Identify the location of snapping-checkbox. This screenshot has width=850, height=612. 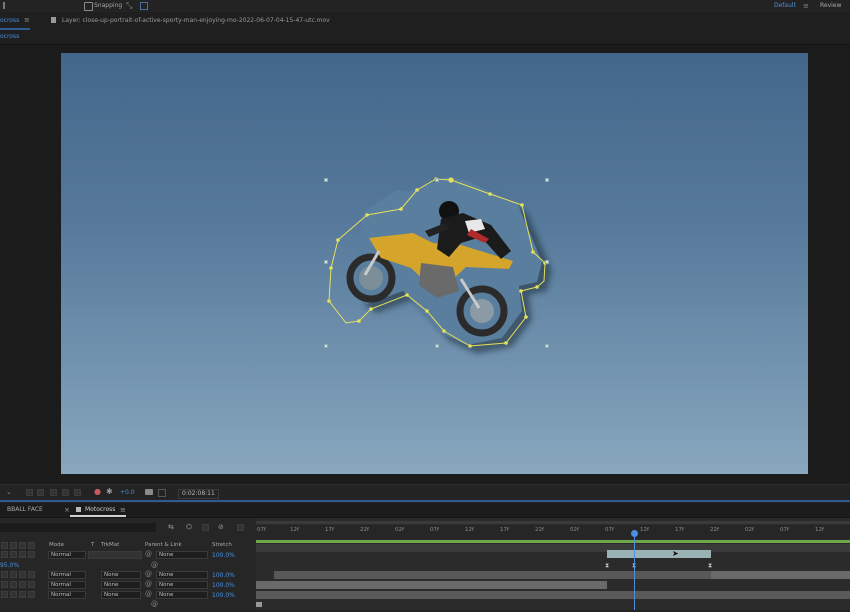
(88, 6).